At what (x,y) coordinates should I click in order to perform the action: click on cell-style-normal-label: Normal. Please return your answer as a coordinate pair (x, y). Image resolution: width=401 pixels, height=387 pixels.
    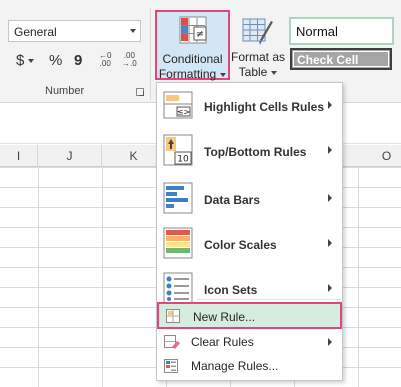
    Looking at the image, I should click on (317, 31).